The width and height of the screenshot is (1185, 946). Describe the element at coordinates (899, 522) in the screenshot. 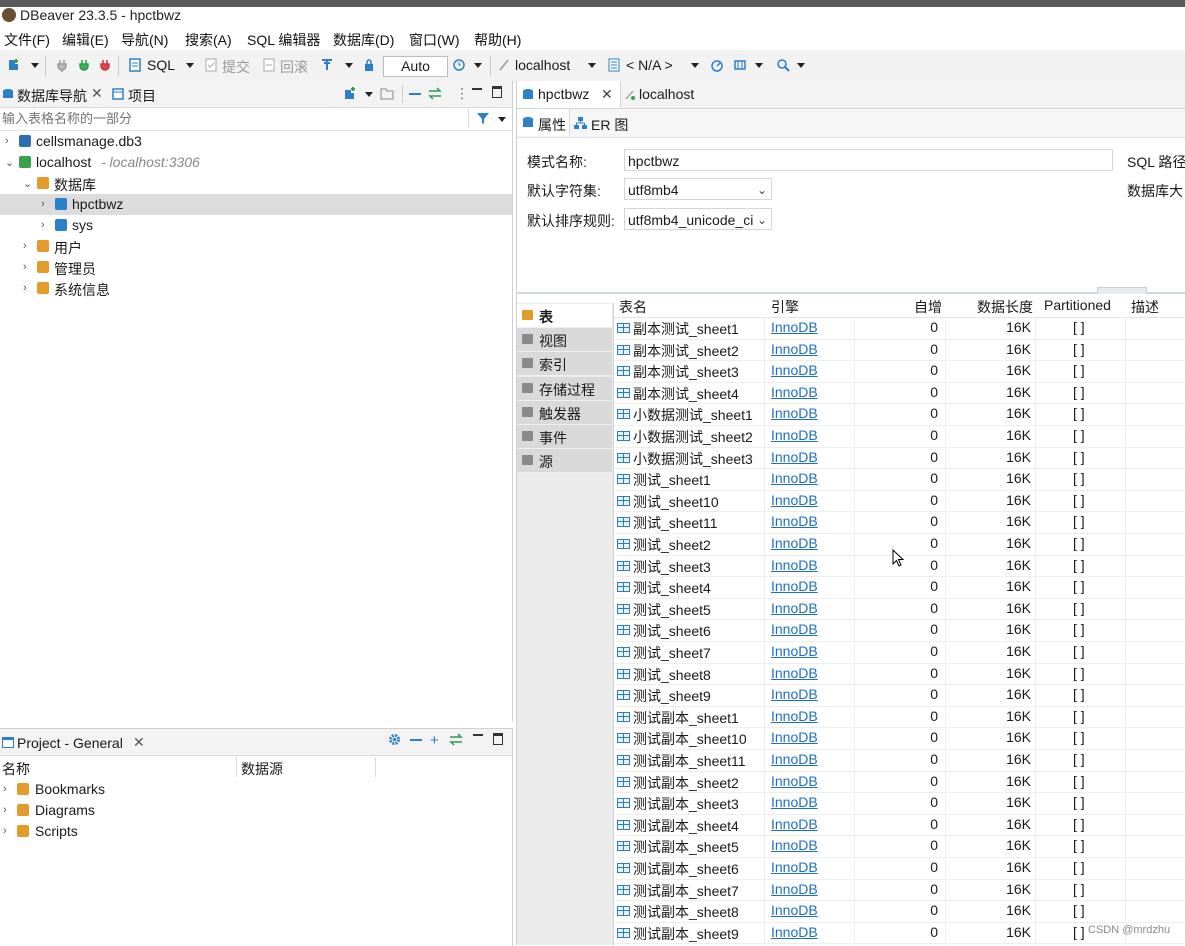

I see `table-row: 测试_sheet11 InnoDB 0 16K [ ]` at that location.